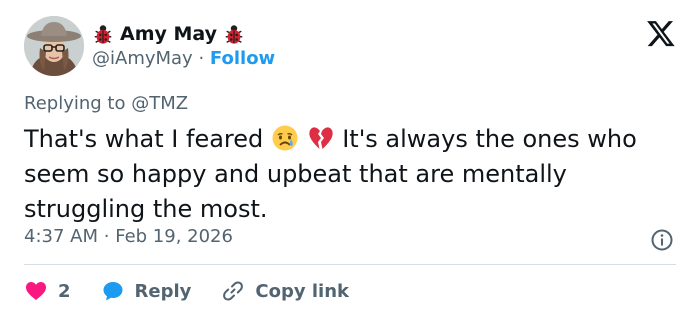 This screenshot has width=700, height=318. I want to click on reply-label: Reply, so click(163, 291).